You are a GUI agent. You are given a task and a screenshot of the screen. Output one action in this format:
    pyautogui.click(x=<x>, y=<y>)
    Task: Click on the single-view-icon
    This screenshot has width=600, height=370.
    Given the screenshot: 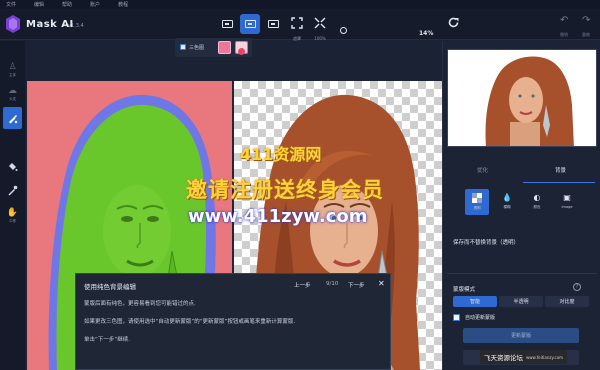 What is the action you would take?
    pyautogui.click(x=227, y=24)
    